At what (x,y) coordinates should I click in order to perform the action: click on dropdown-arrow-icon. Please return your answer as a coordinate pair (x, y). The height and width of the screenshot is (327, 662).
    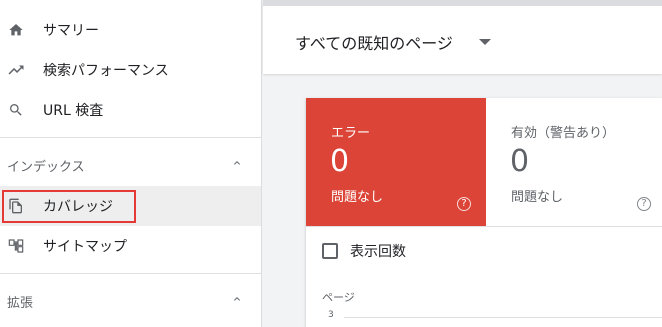
    Looking at the image, I should click on (484, 42).